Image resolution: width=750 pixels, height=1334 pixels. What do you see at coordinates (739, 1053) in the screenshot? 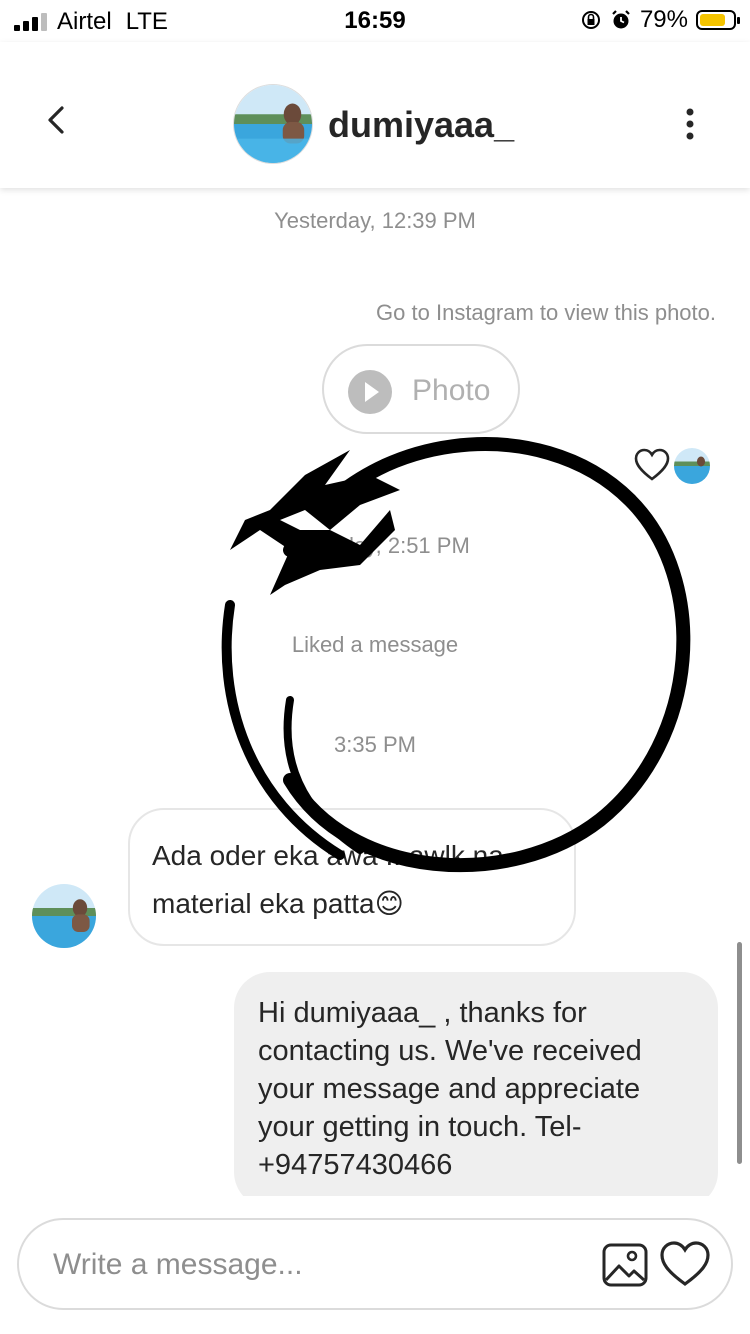
I see `scrollbar` at bounding box center [739, 1053].